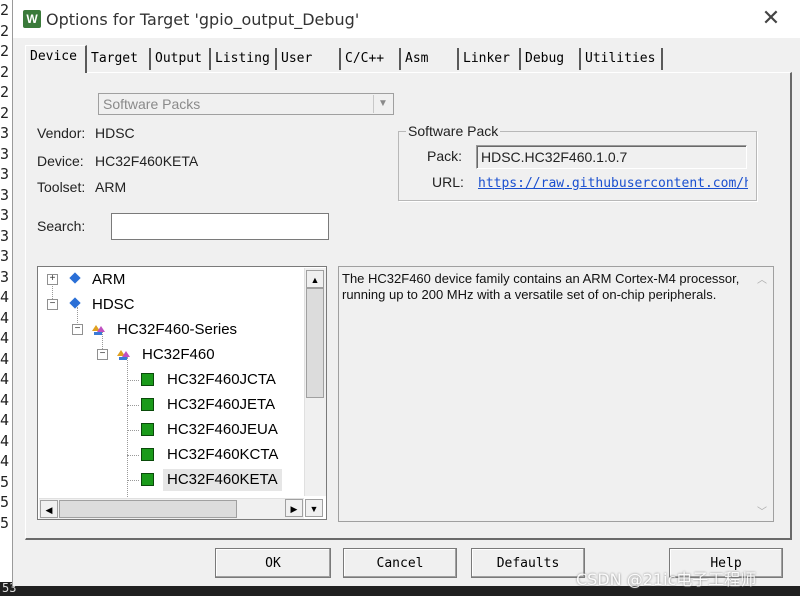 This screenshot has width=800, height=596. Describe the element at coordinates (203, 19) in the screenshot. I see `window-title: Options for Target 'gpio_output_Debug'` at that location.